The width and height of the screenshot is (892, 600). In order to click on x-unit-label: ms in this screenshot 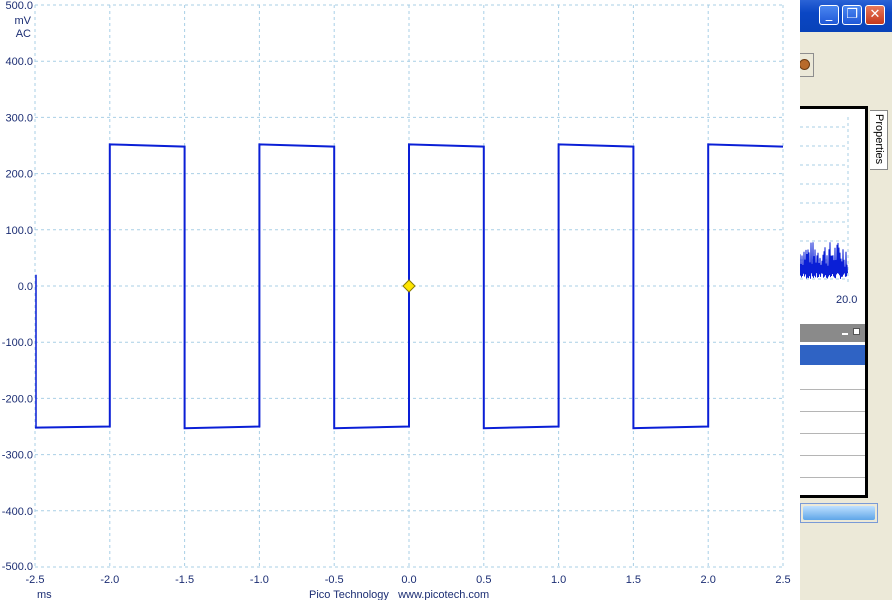, I will do `click(44, 594)`.